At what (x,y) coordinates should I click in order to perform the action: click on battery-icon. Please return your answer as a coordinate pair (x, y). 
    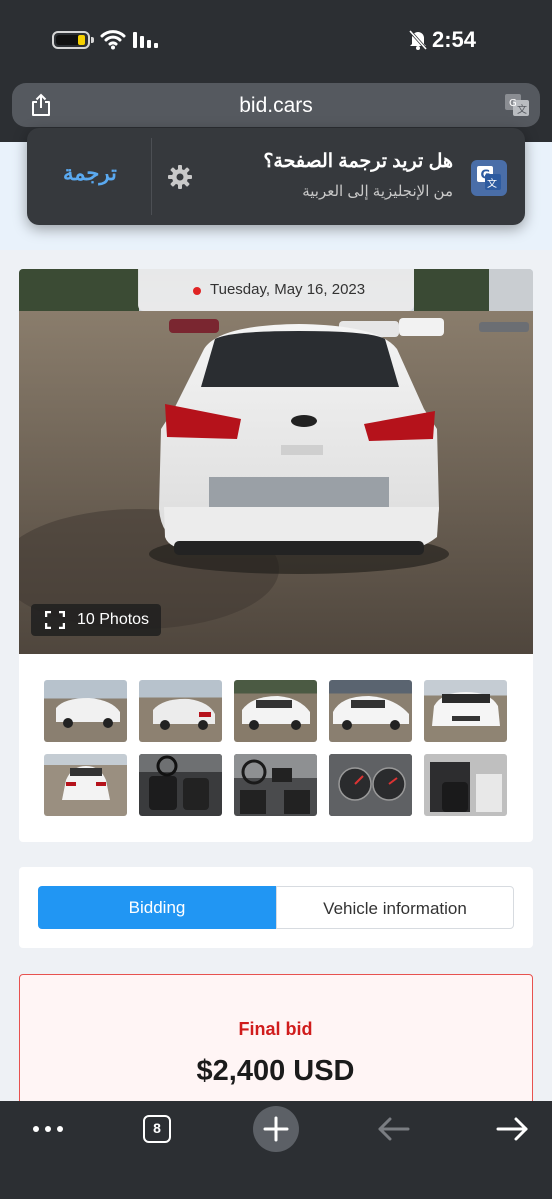
    Looking at the image, I should click on (73, 40).